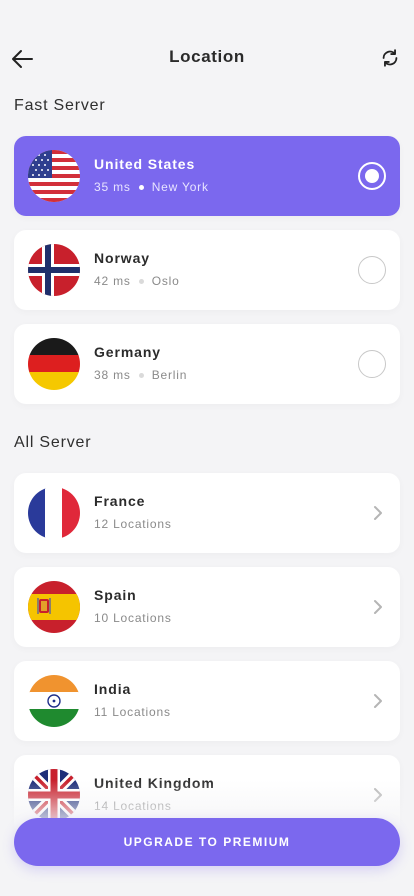  Describe the element at coordinates (54, 607) in the screenshot. I see `spain-flag-icon` at that location.